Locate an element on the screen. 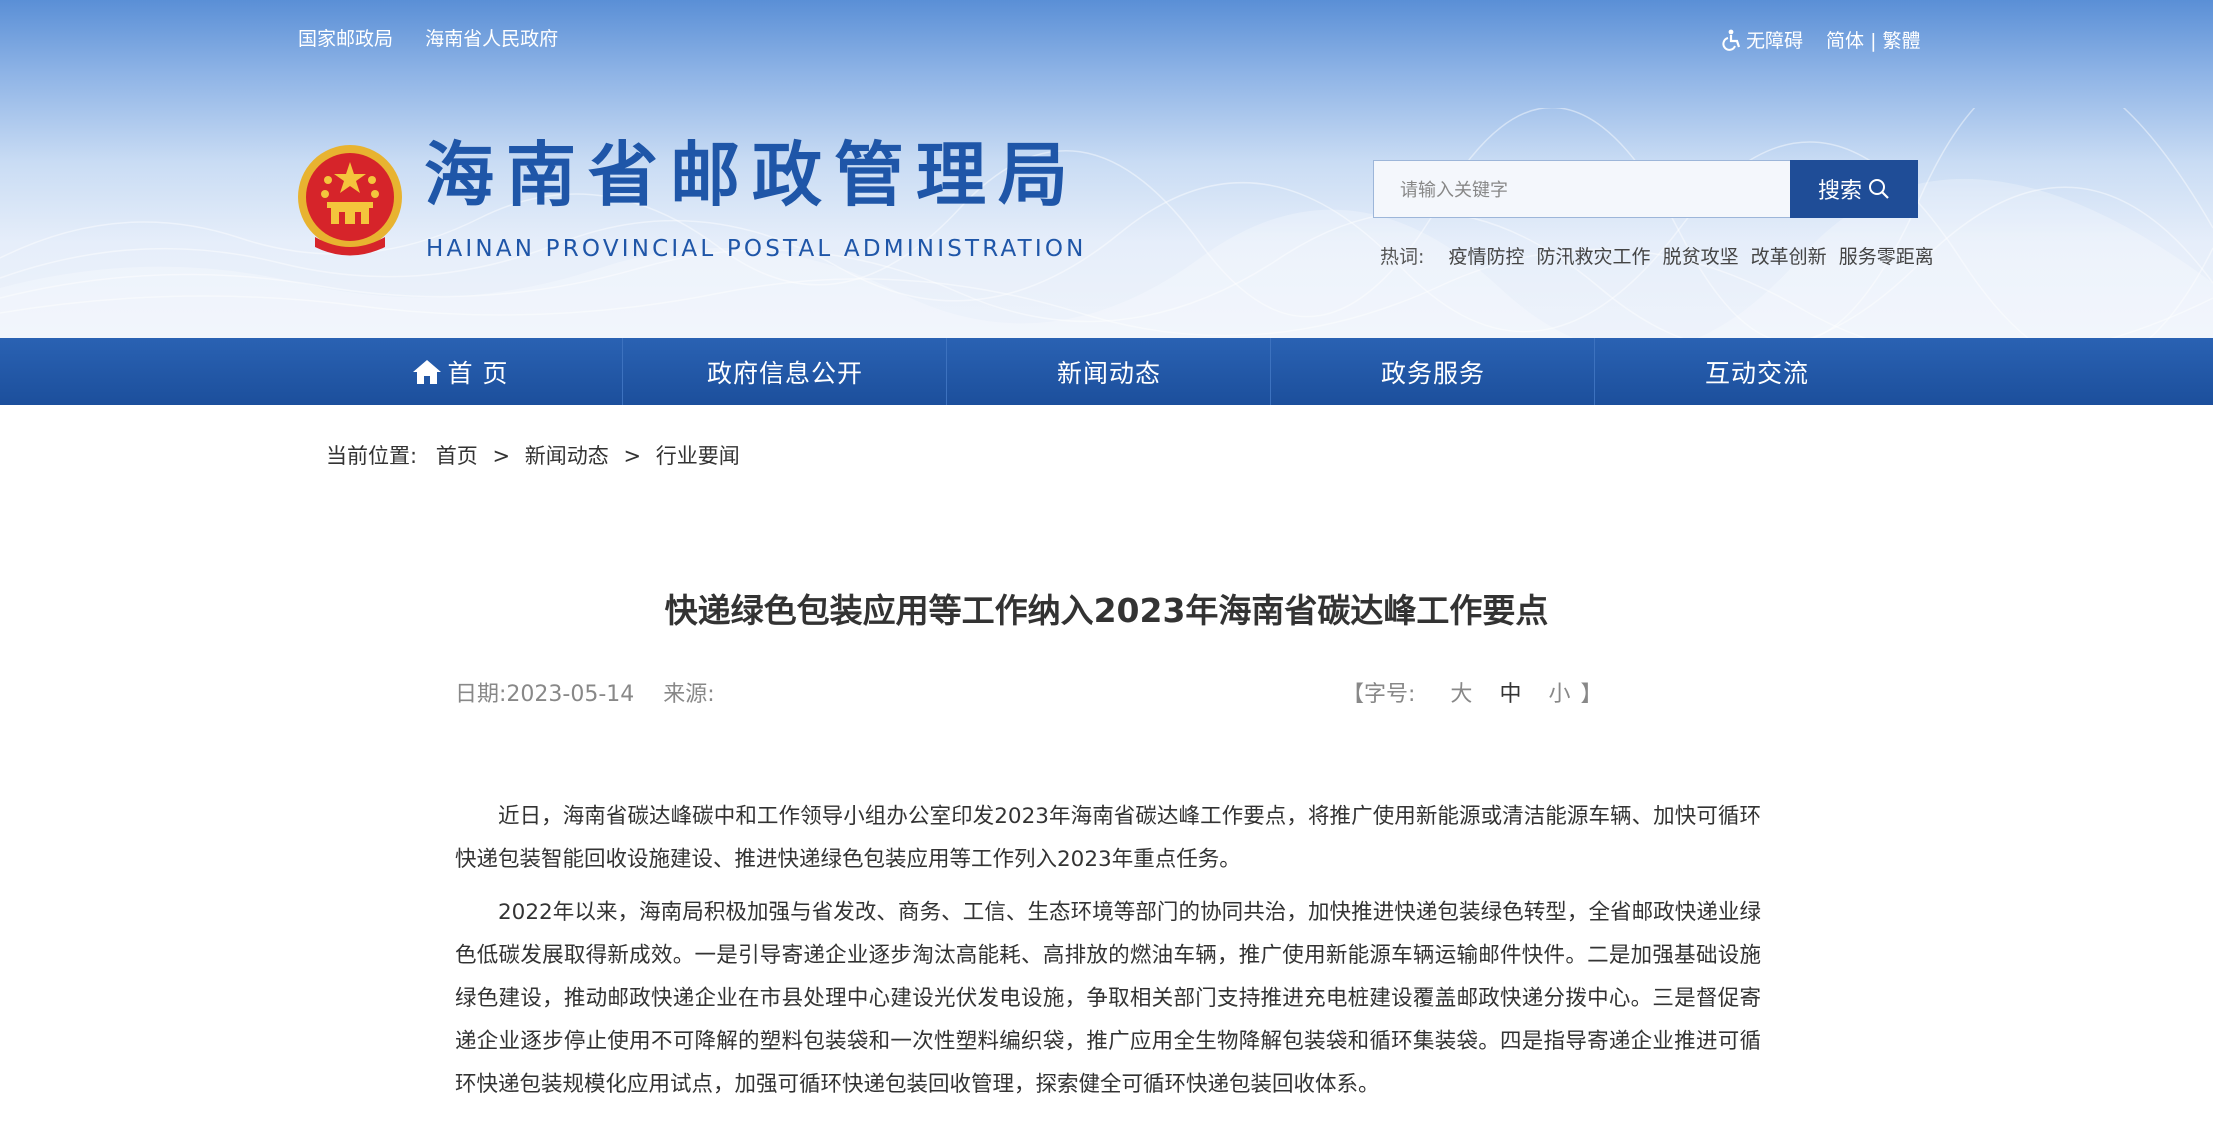  font-size-large: 大 is located at coordinates (1461, 694).